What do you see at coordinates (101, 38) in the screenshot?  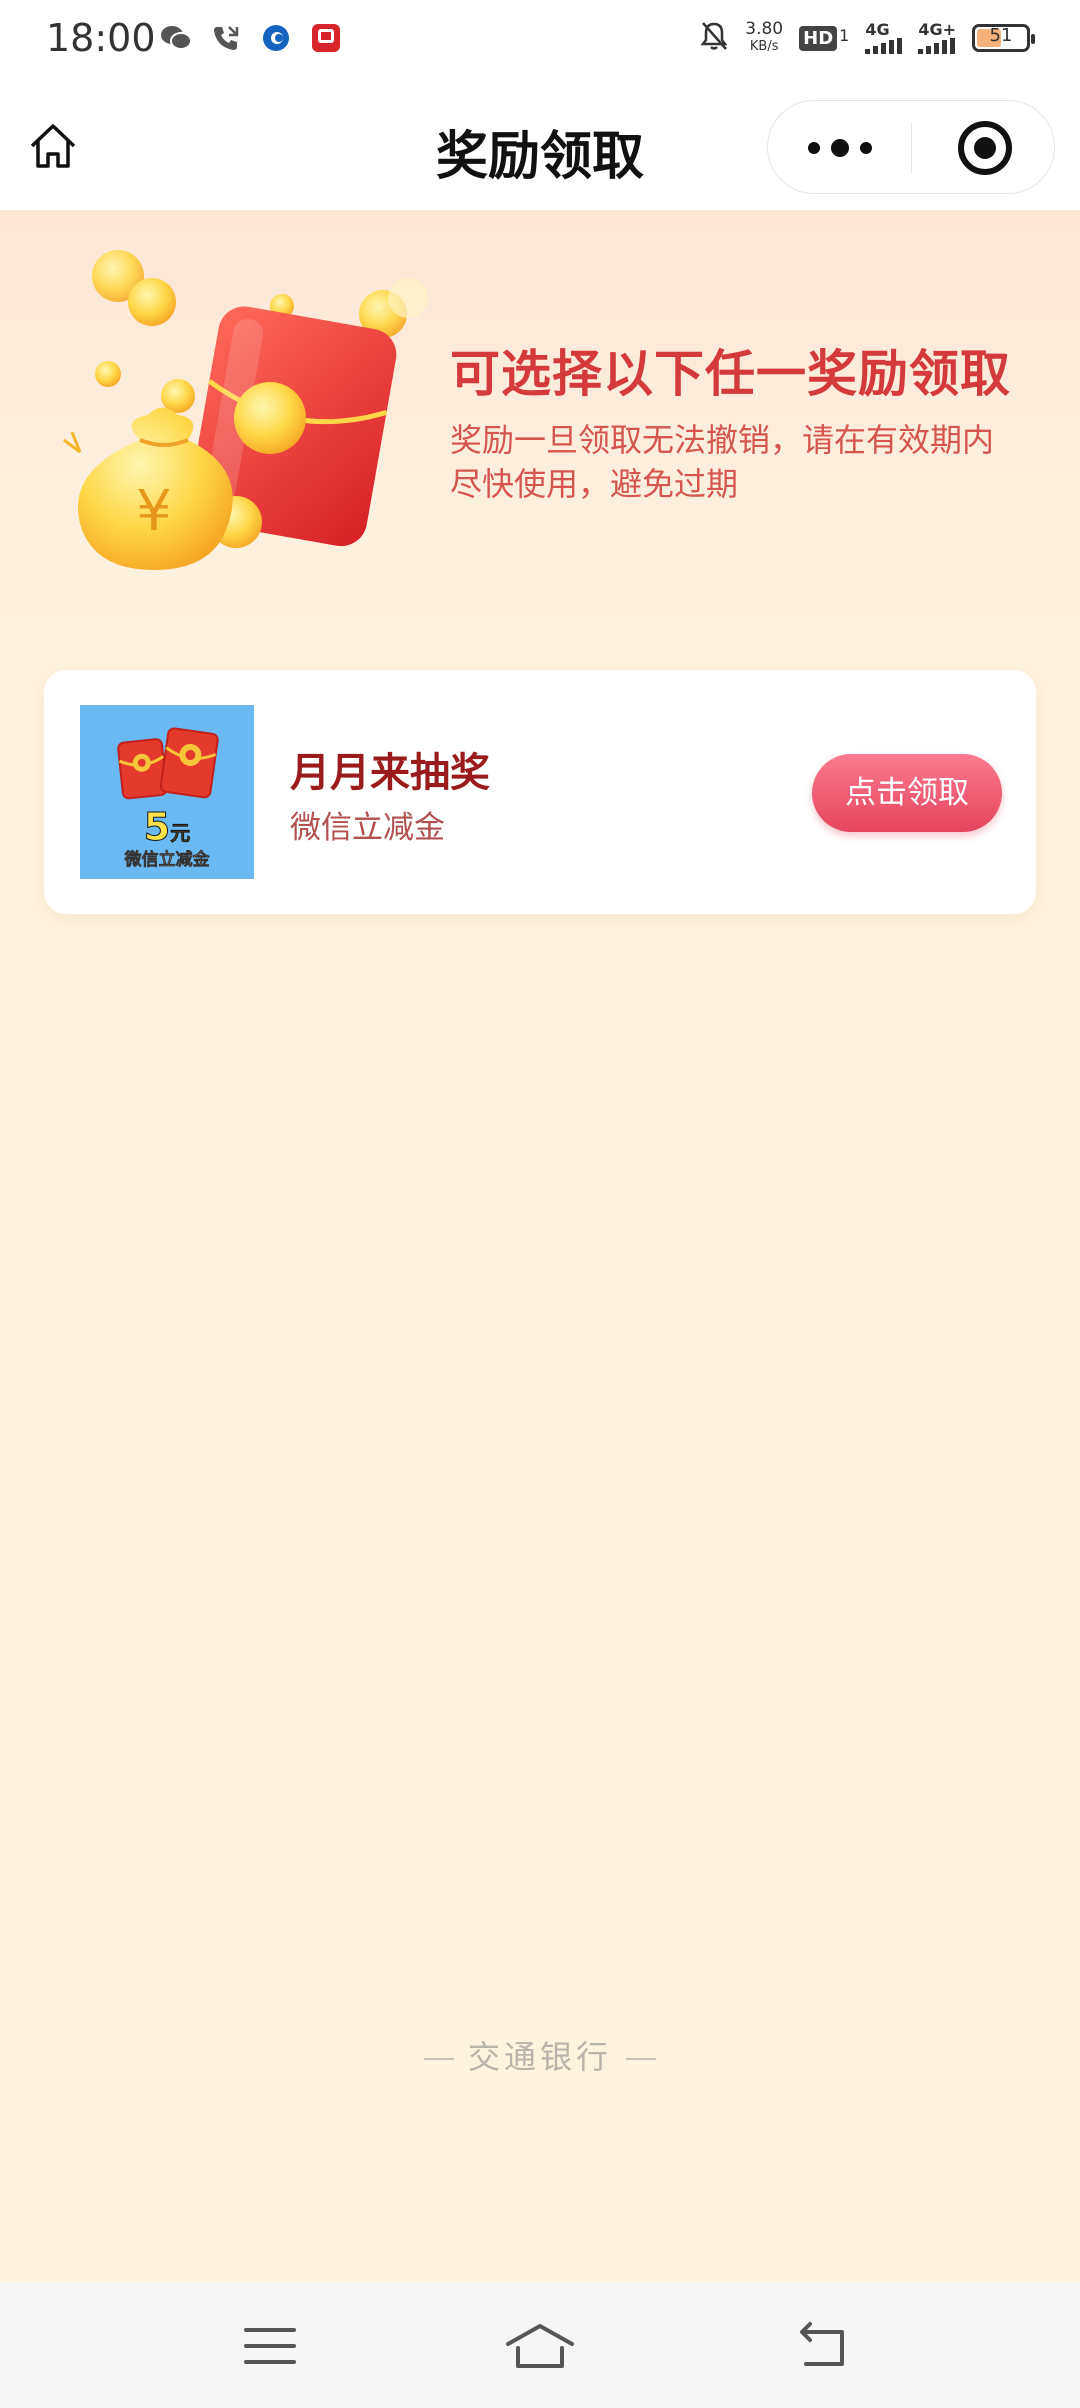 I see `status-time: 18:00` at bounding box center [101, 38].